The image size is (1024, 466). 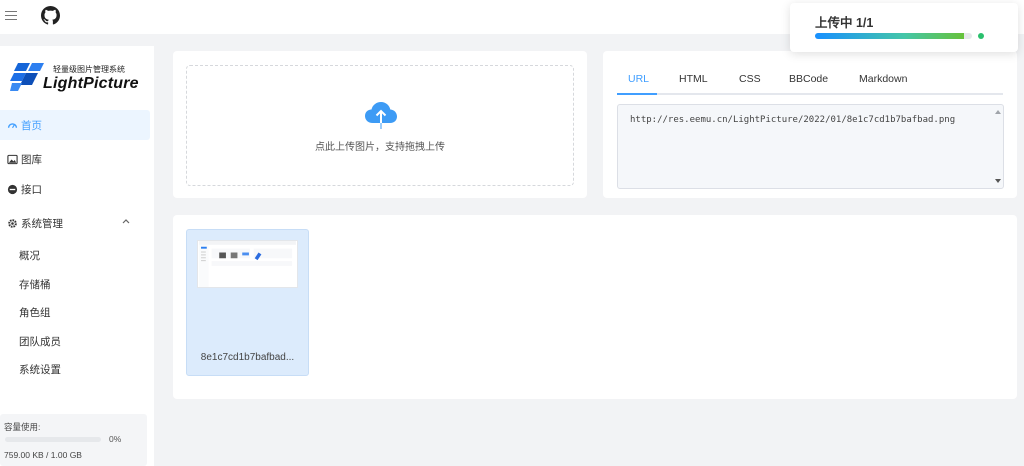 I want to click on sub-item-roles: 角色组, so click(x=75, y=312).